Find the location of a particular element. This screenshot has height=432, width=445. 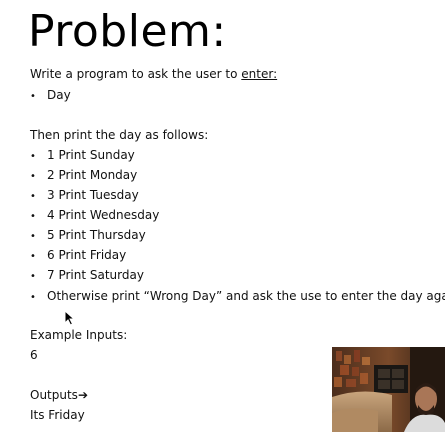

rule-text: 1 Print Sunday is located at coordinates (91, 155).